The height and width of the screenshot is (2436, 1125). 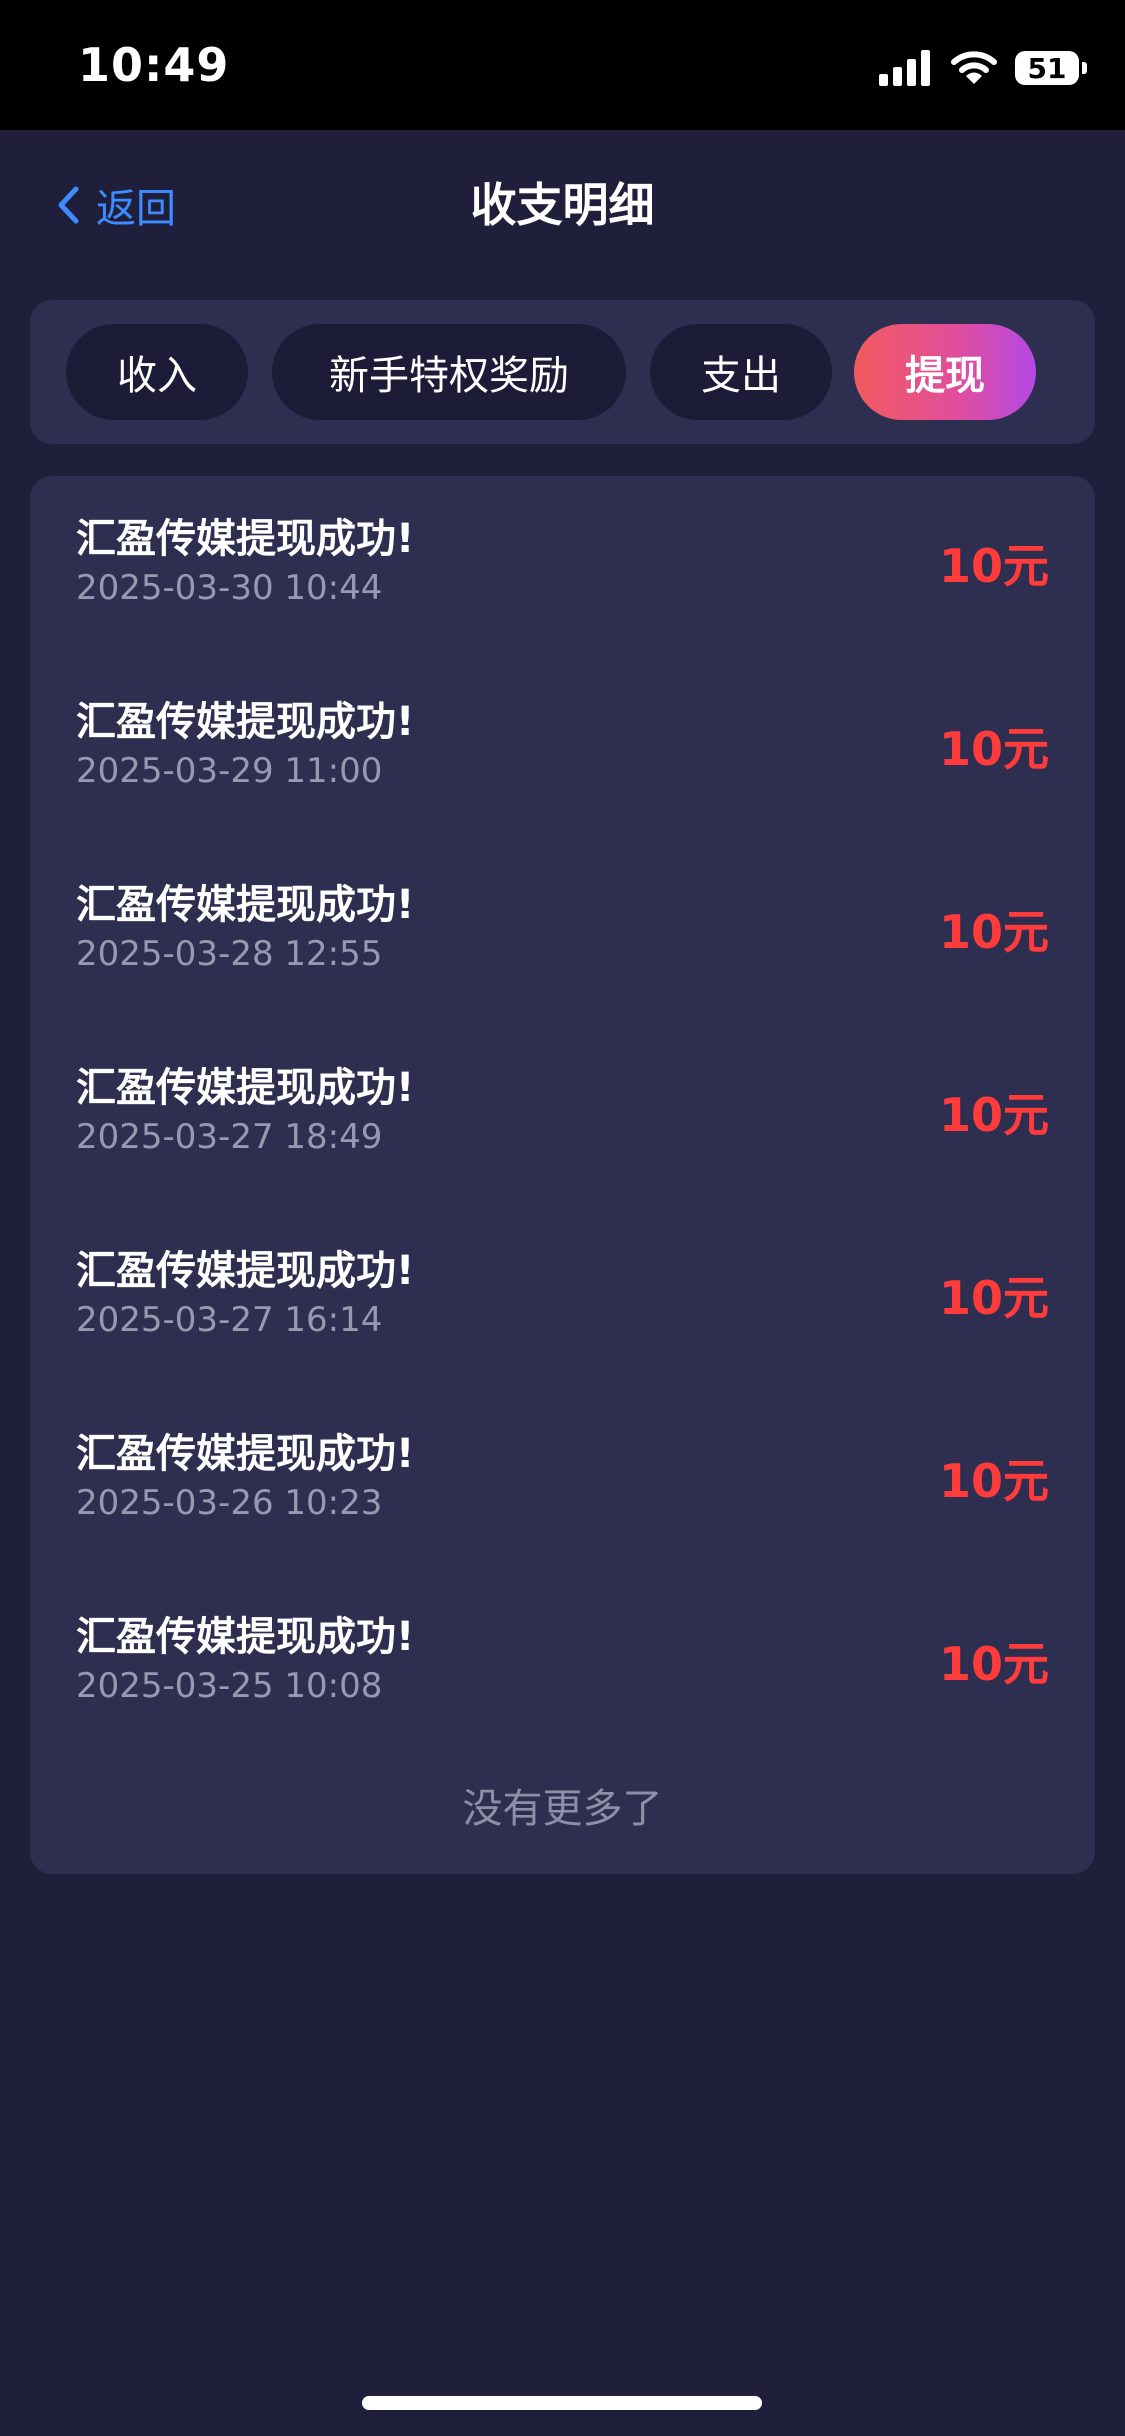 What do you see at coordinates (562, 750) in the screenshot?
I see `list-item: 汇盈传媒提现成功! 2025-03-29 11:00 10元` at bounding box center [562, 750].